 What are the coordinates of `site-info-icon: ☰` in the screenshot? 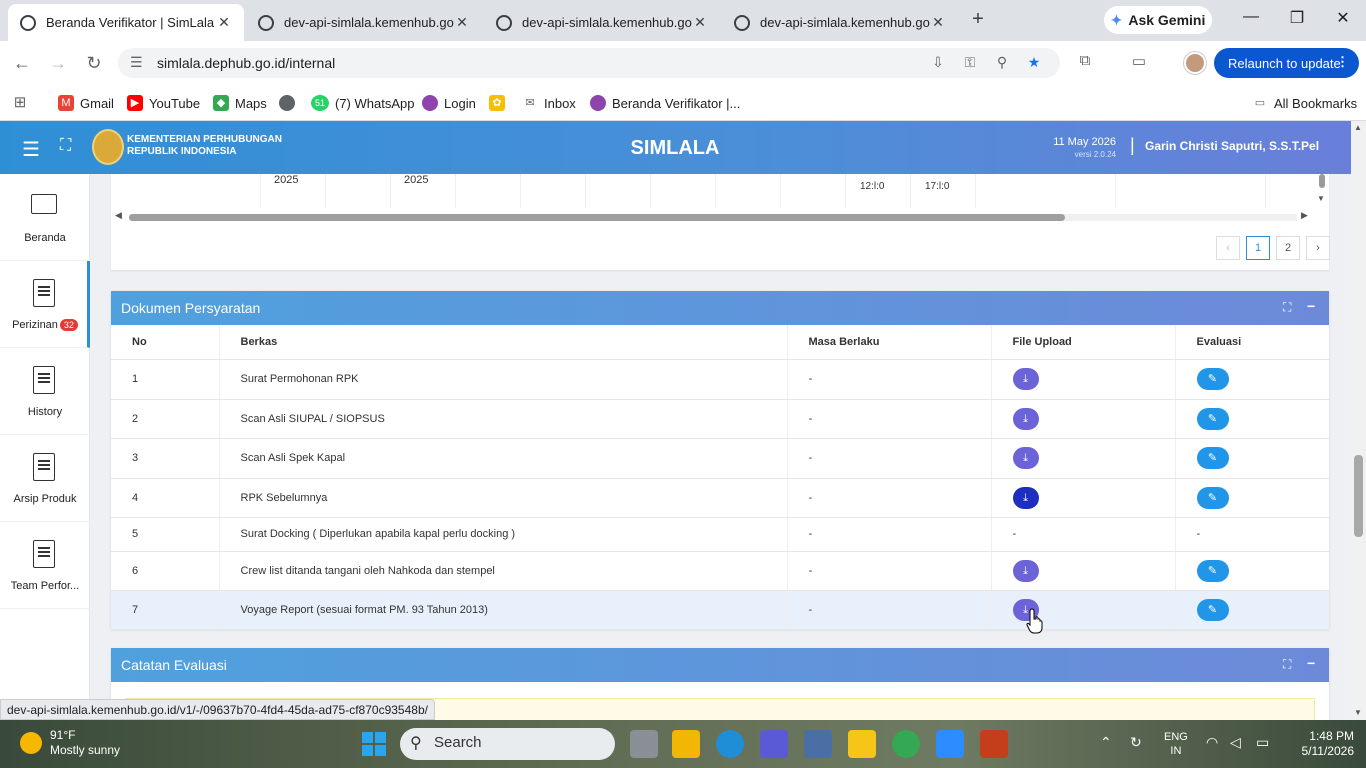 It's located at (136, 62).